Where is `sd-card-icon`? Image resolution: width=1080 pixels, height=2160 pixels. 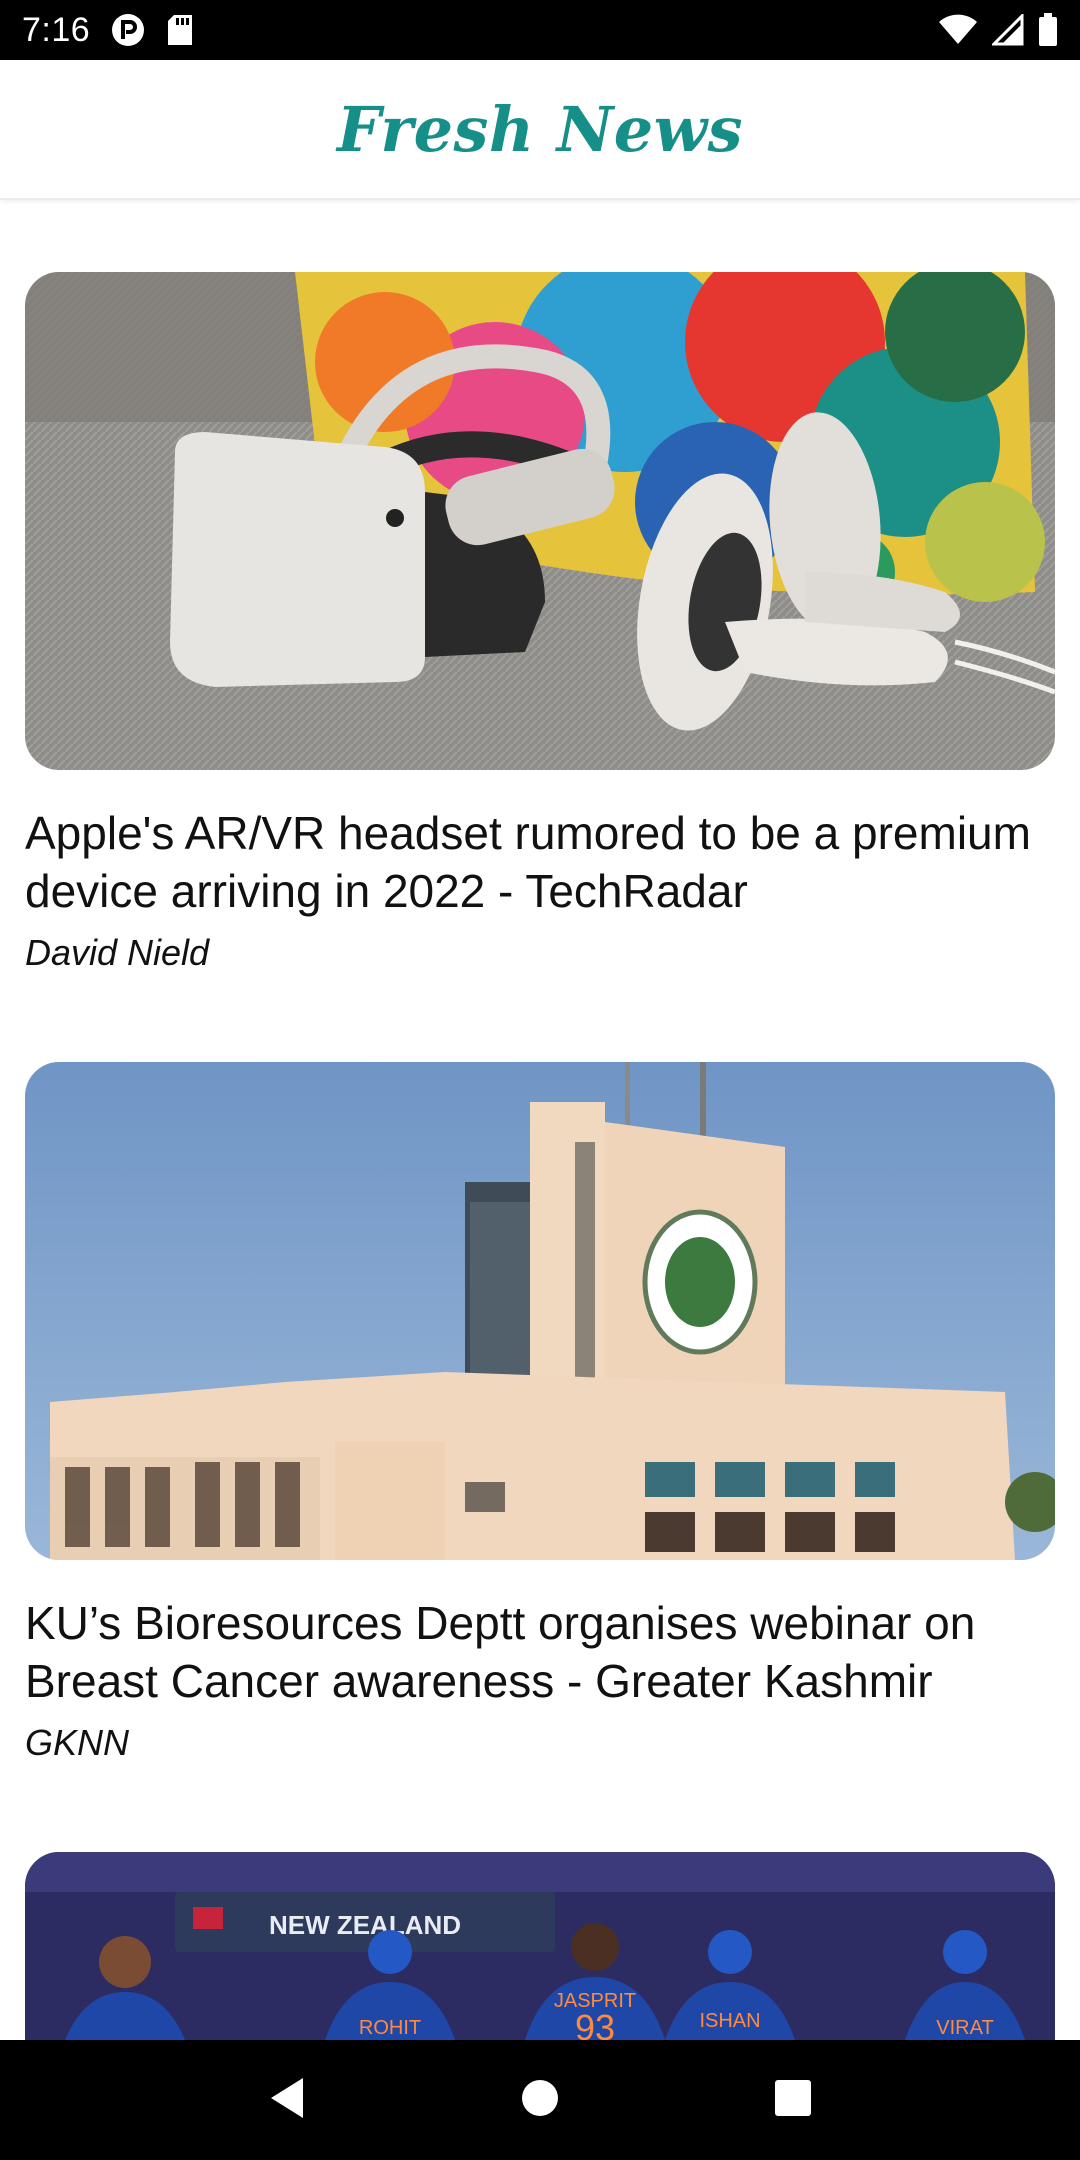 sd-card-icon is located at coordinates (180, 30).